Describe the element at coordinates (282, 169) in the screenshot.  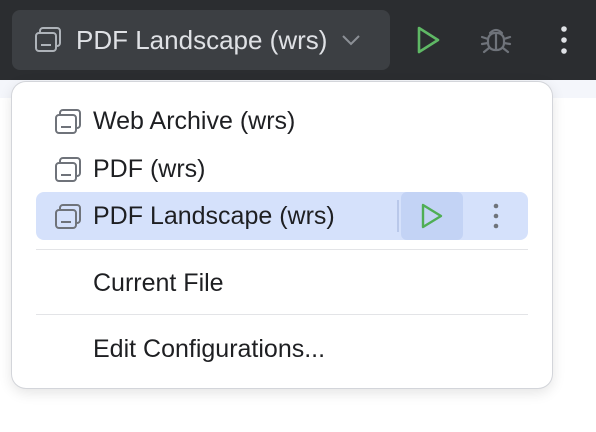
I see `config-item-pdf: PDF (wrs)` at that location.